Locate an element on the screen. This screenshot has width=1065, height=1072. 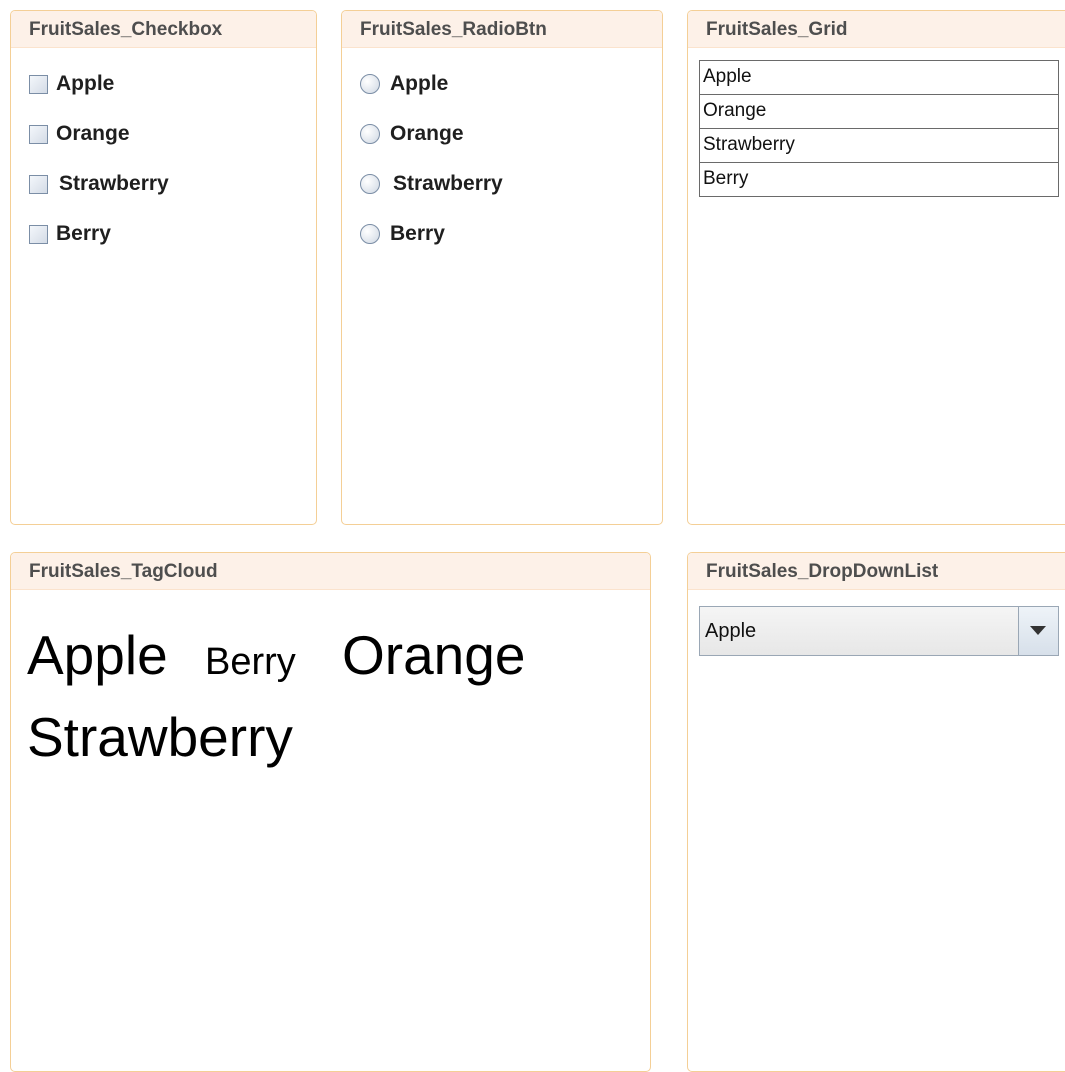
grid-row: Strawberry is located at coordinates (879, 146).